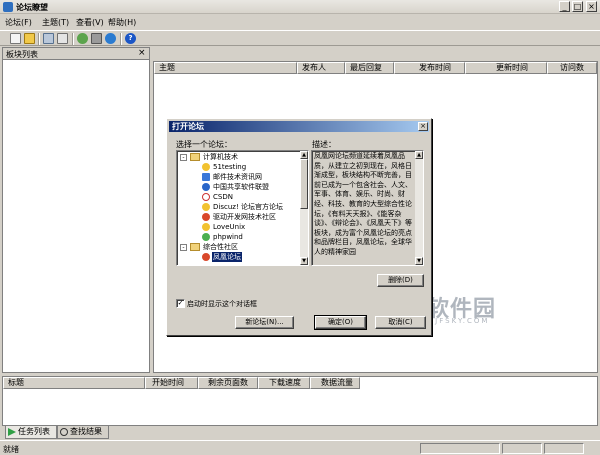 The width and height of the screenshot is (600, 455). I want to click on csdn-icon, so click(206, 197).